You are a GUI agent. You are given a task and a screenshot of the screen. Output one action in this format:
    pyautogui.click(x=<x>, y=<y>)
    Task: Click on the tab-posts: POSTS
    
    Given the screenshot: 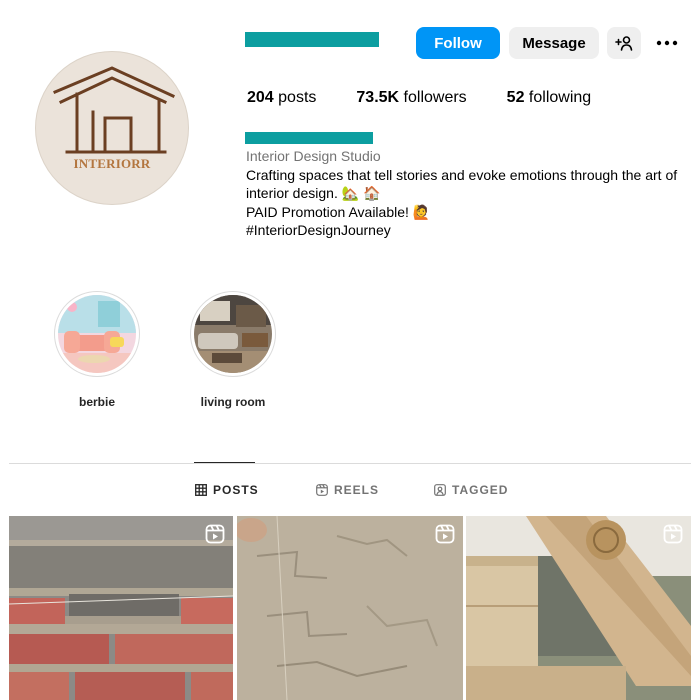 What is the action you would take?
    pyautogui.click(x=227, y=490)
    